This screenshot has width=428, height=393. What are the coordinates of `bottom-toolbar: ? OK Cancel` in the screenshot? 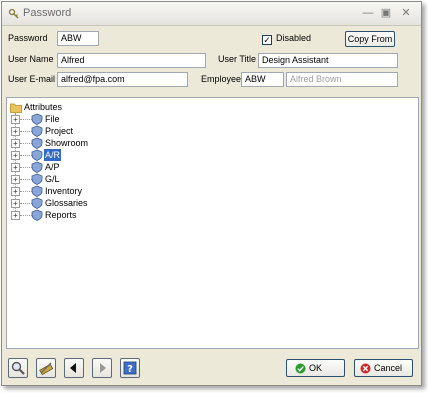 It's located at (211, 369).